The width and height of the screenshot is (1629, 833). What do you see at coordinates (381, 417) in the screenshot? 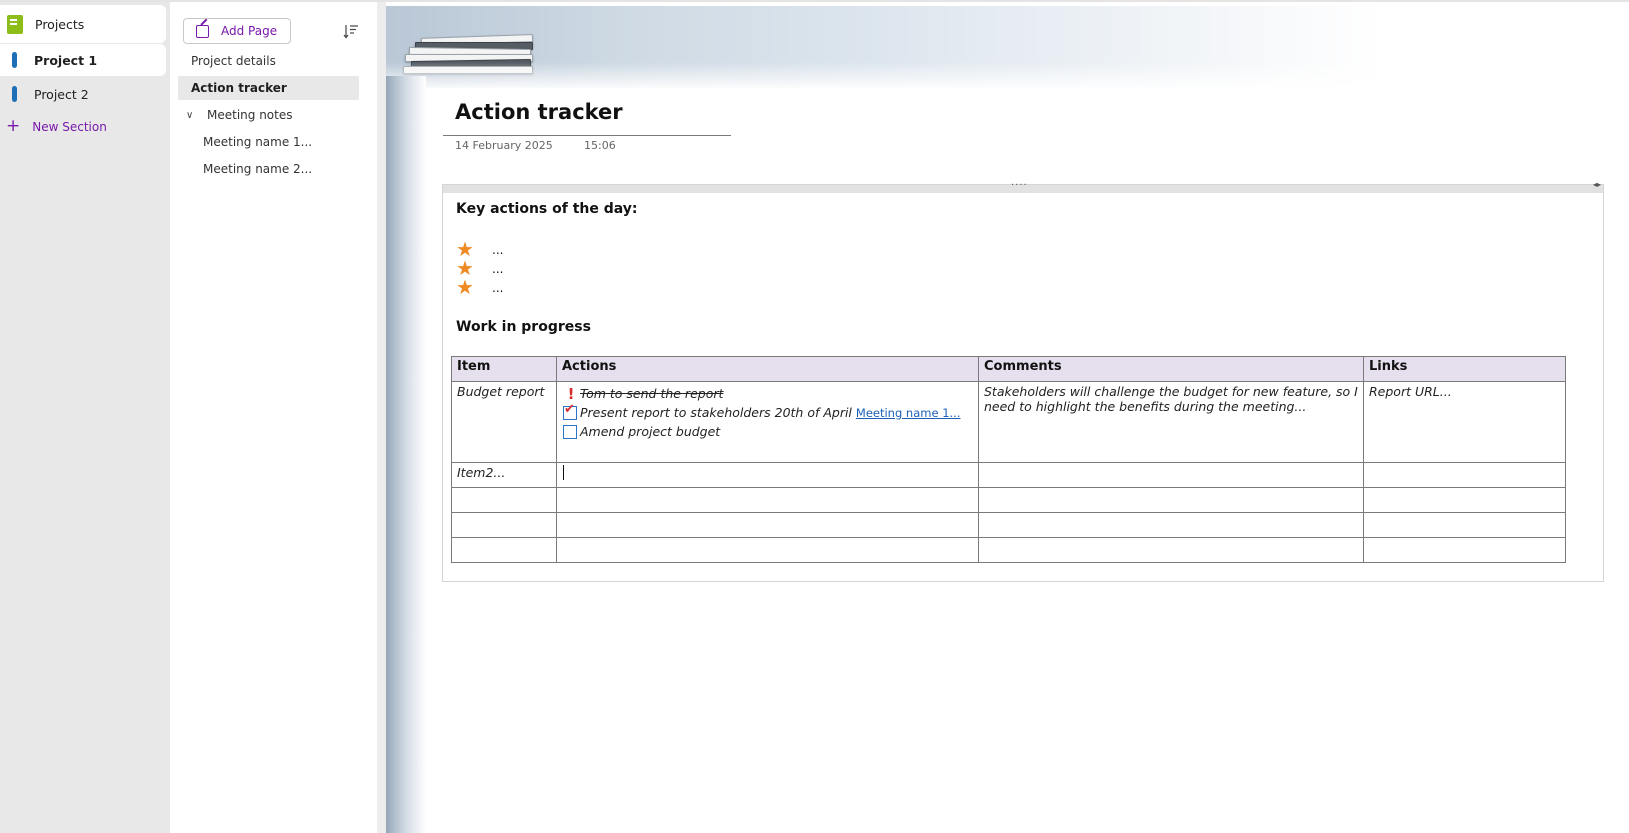
I see `pane-divider` at bounding box center [381, 417].